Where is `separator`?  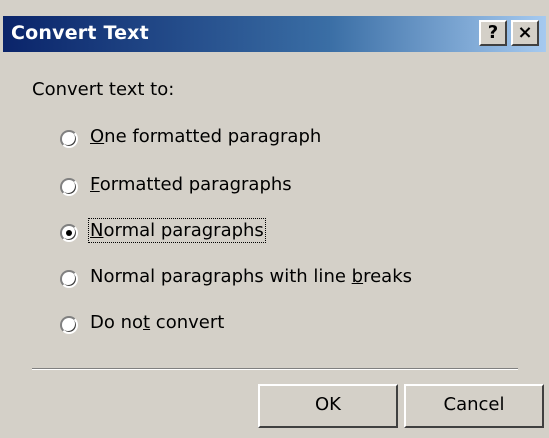
separator is located at coordinates (275, 369).